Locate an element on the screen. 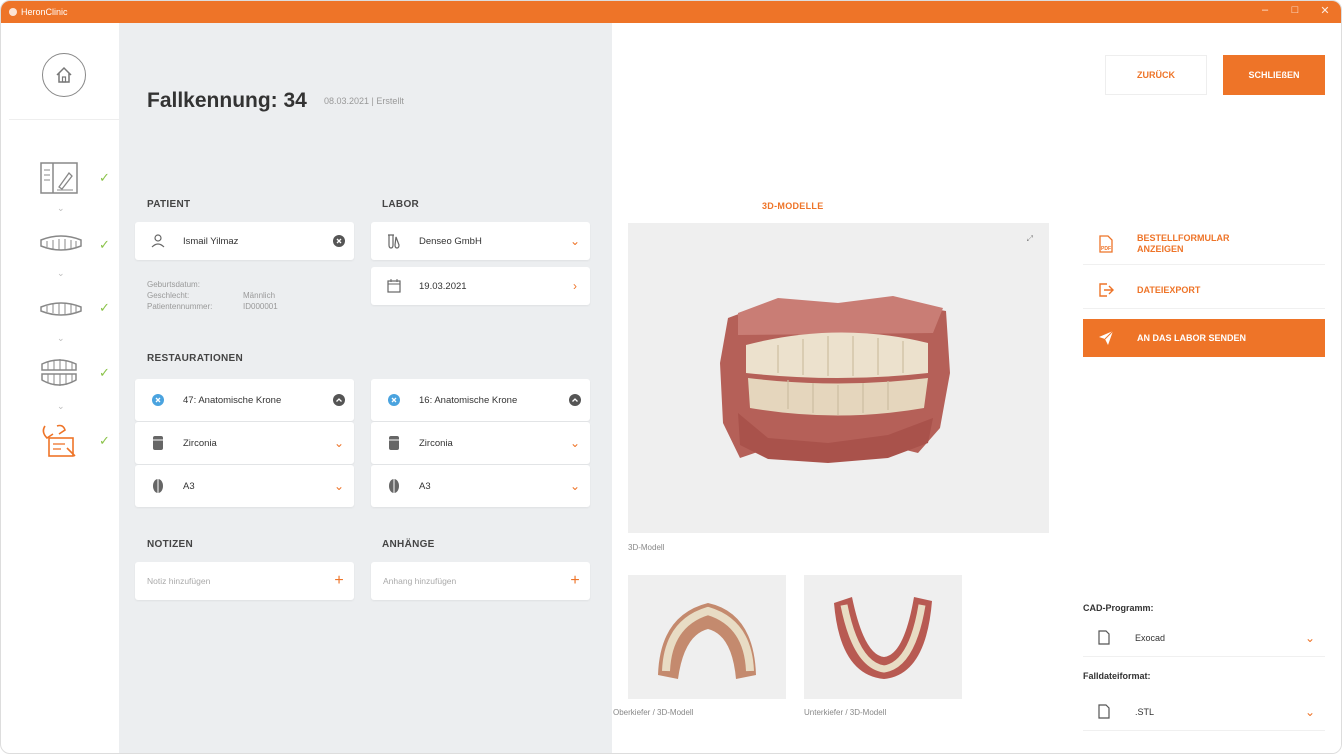  file-format-label: Falldateiformat: is located at coordinates (1117, 676).